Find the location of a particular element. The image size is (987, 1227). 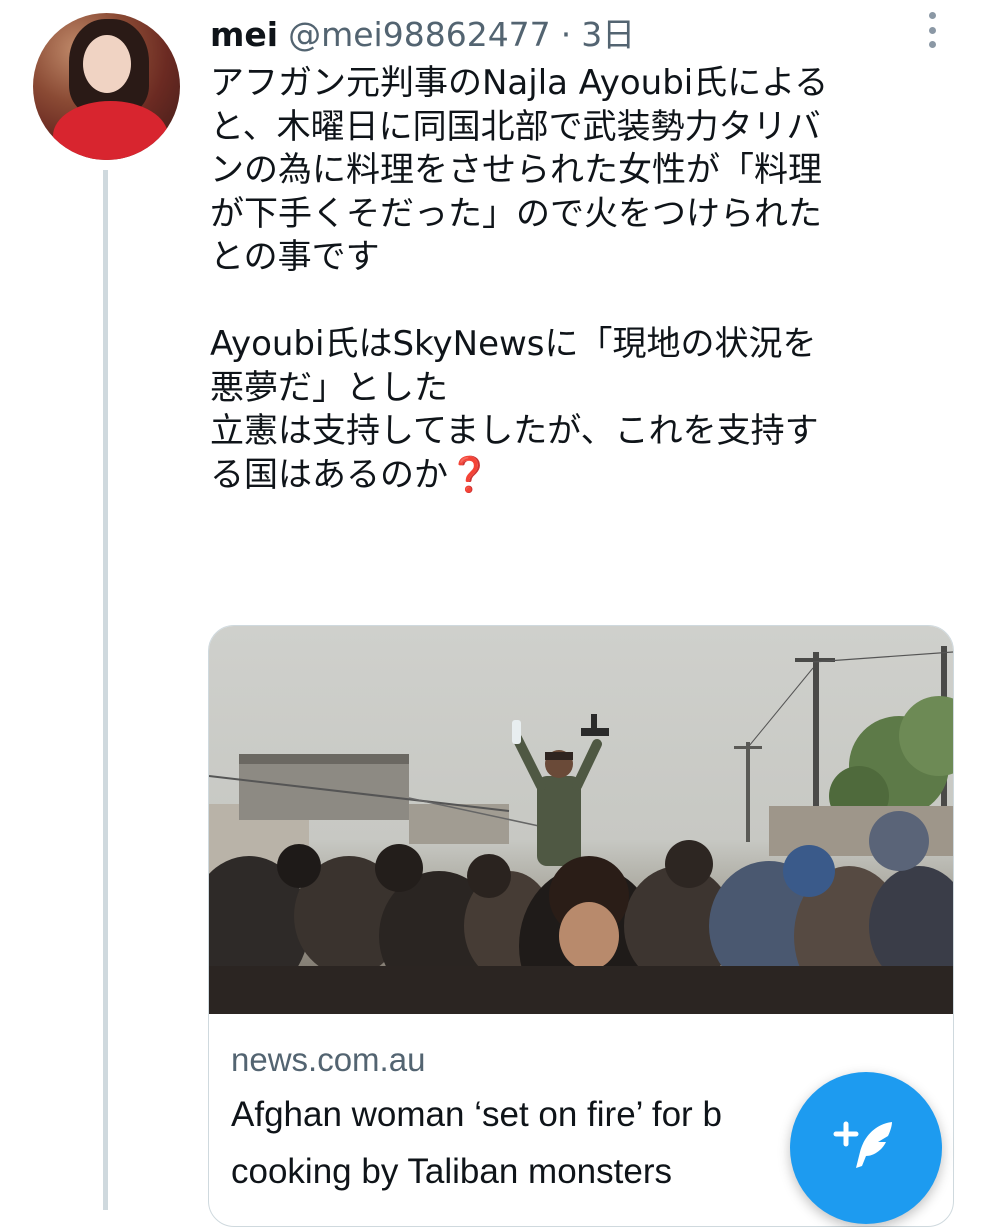

avatar is located at coordinates (106, 86).